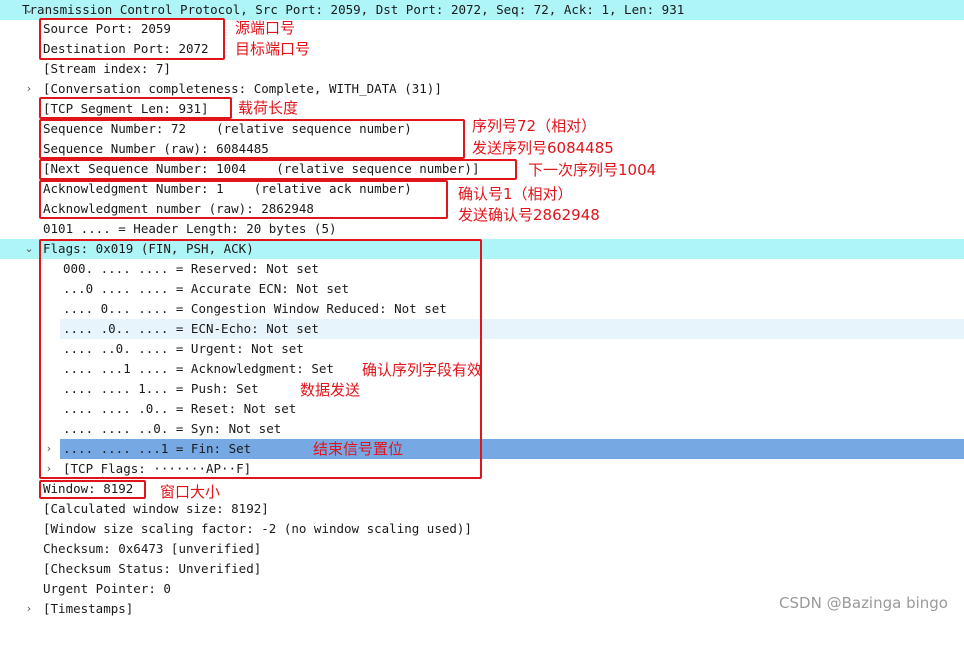  Describe the element at coordinates (88, 488) in the screenshot. I see `window-text: Window: 8192` at that location.